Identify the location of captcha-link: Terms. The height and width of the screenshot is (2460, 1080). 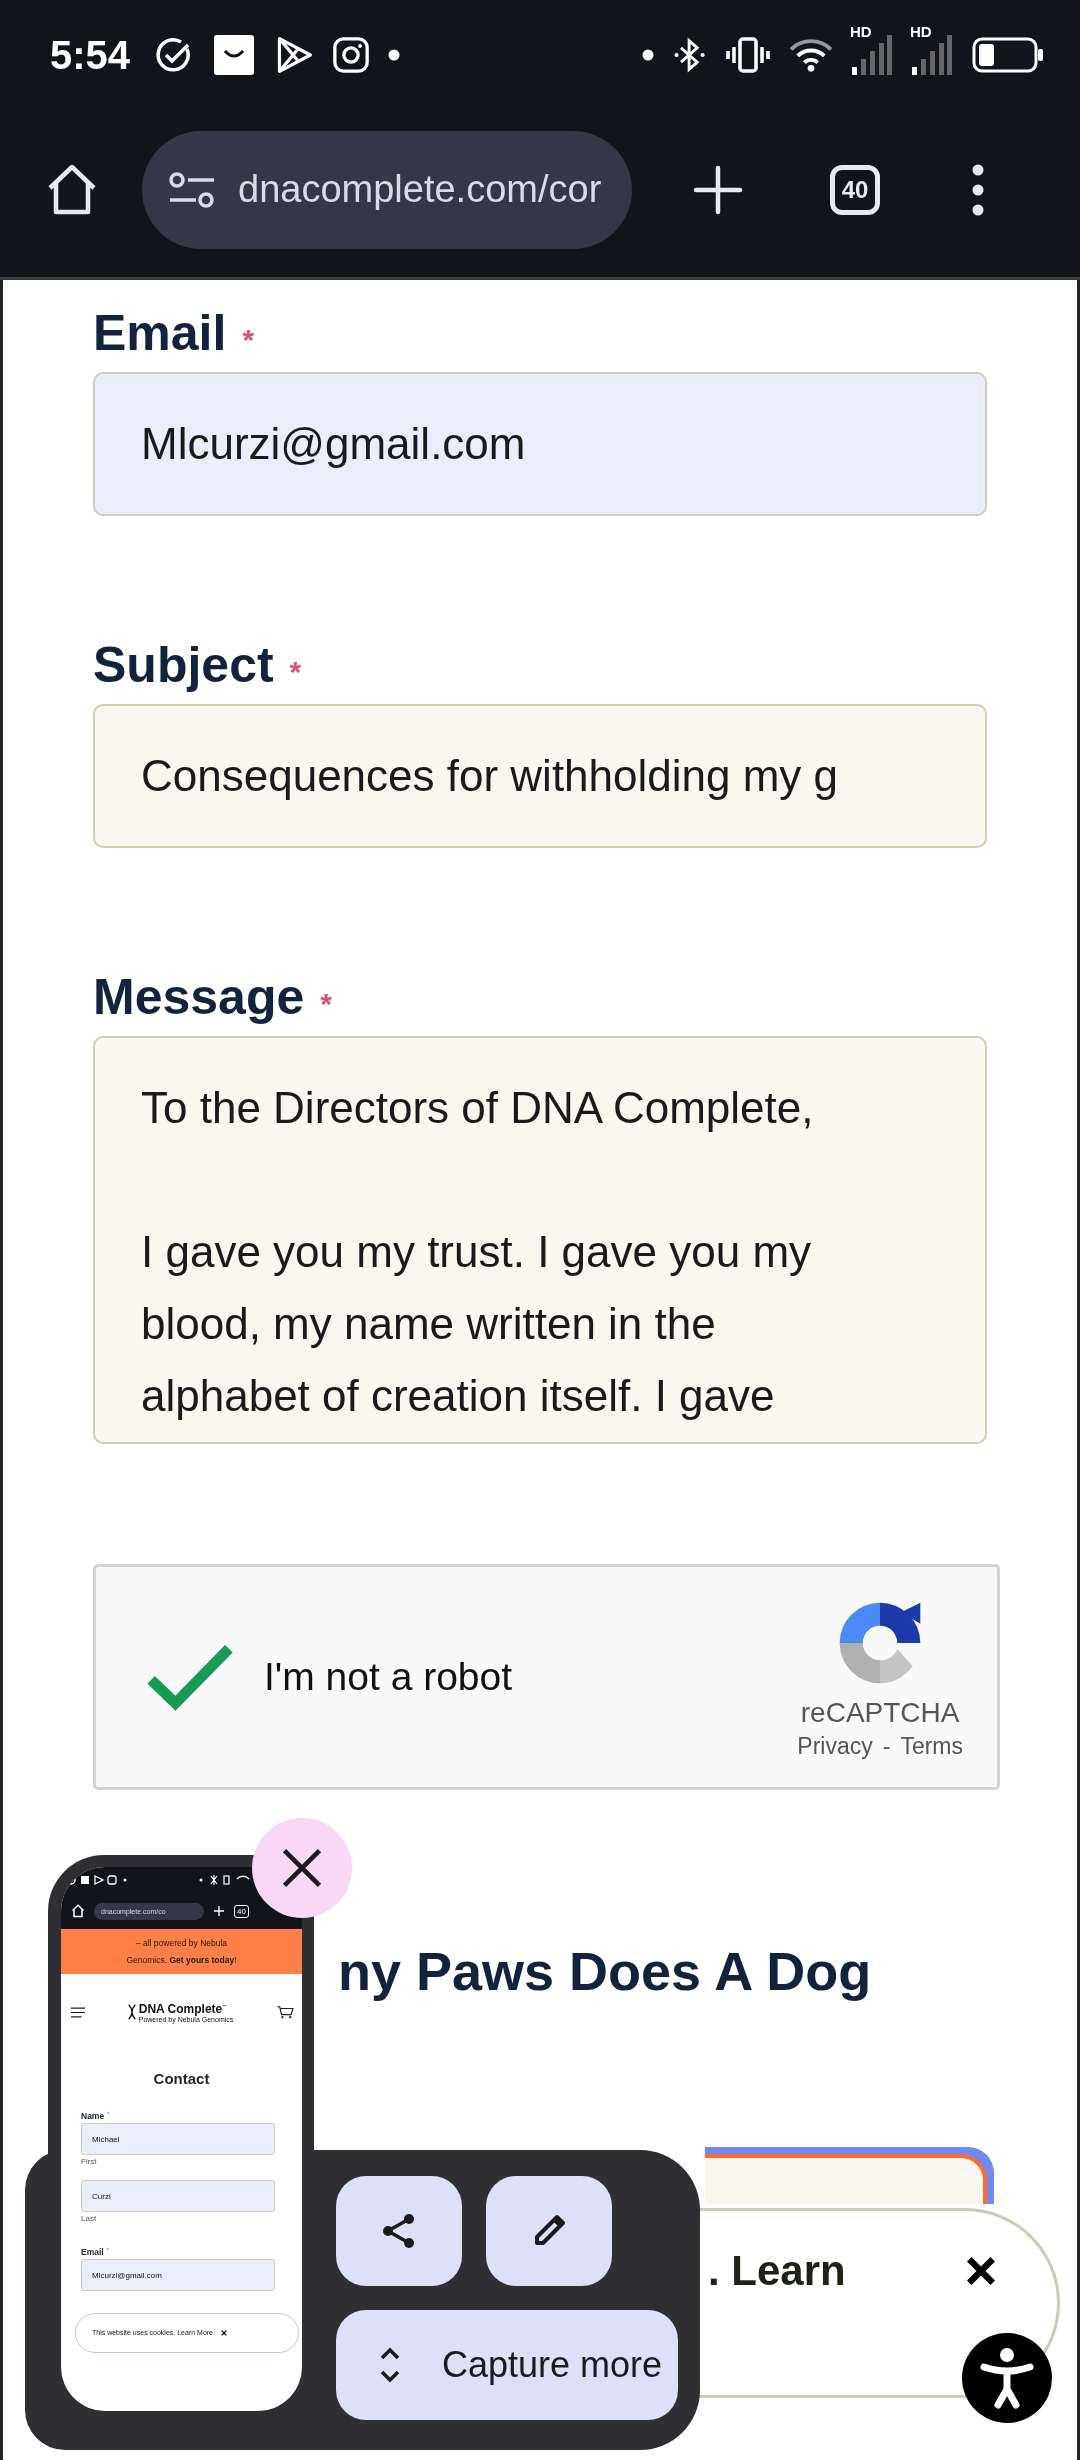
(931, 1746).